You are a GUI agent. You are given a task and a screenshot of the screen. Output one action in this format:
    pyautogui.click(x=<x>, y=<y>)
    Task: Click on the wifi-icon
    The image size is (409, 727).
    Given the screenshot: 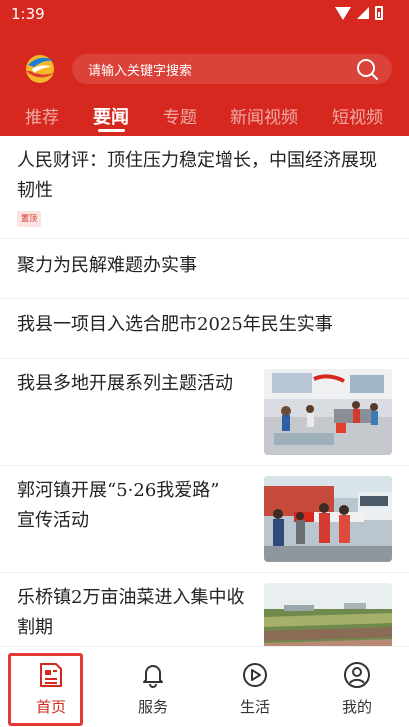 What is the action you would take?
    pyautogui.click(x=343, y=13)
    